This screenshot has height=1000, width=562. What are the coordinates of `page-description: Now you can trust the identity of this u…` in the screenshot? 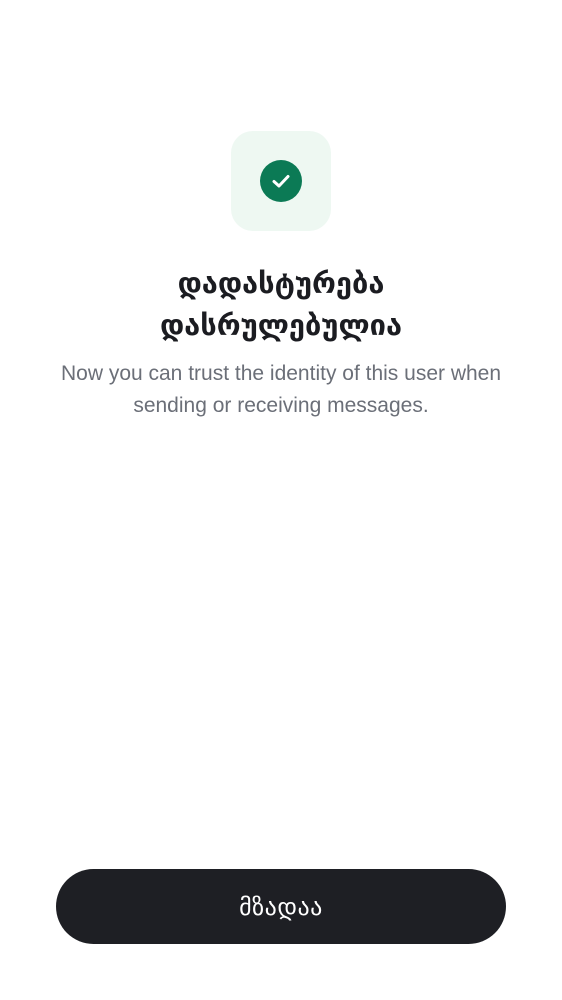 It's located at (281, 390).